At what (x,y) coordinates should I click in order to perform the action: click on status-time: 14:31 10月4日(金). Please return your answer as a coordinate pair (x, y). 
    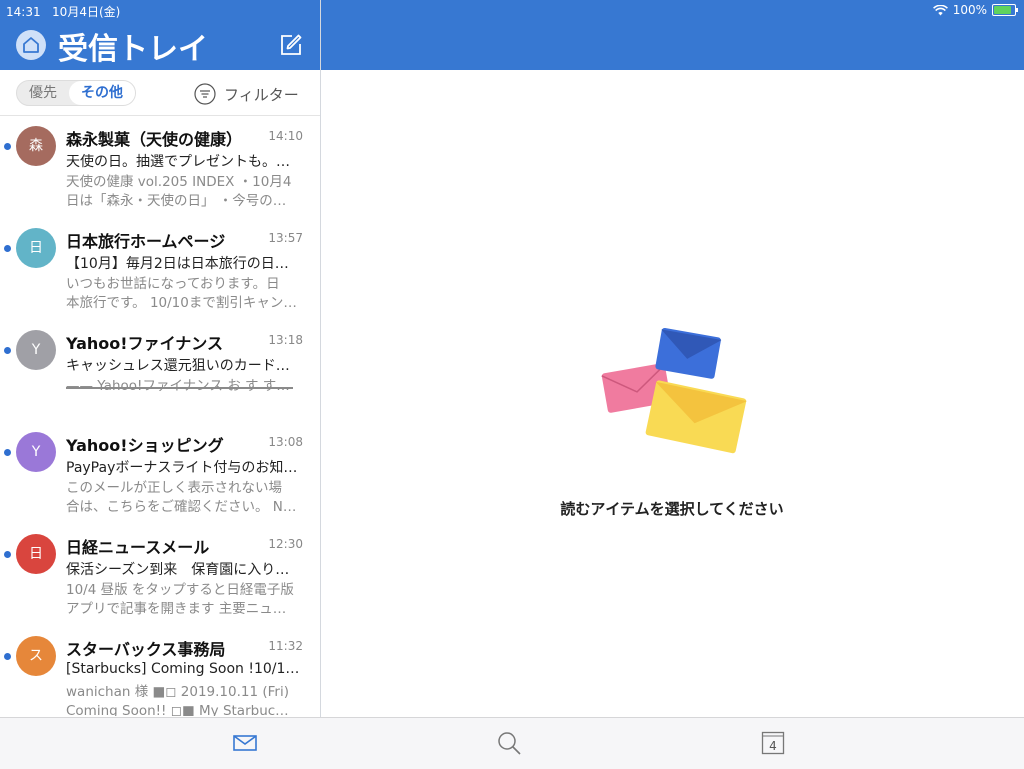
    Looking at the image, I should click on (63, 11).